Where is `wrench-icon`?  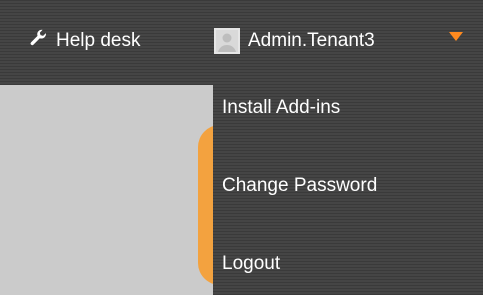
wrench-icon is located at coordinates (42, 41).